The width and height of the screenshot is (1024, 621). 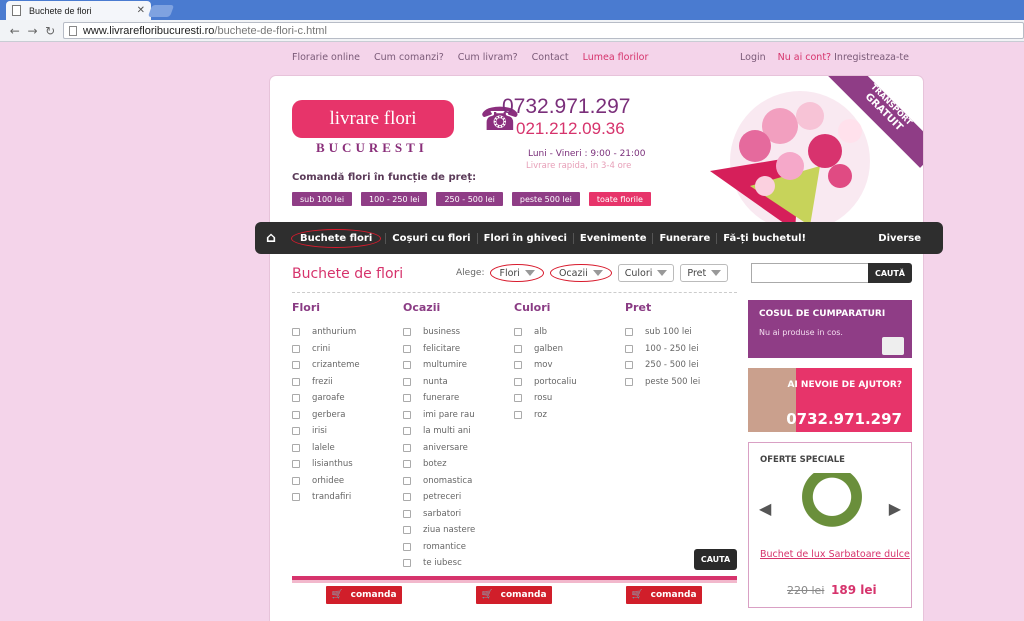 What do you see at coordinates (580, 273) in the screenshot?
I see `ocazii-select: Ocazii` at bounding box center [580, 273].